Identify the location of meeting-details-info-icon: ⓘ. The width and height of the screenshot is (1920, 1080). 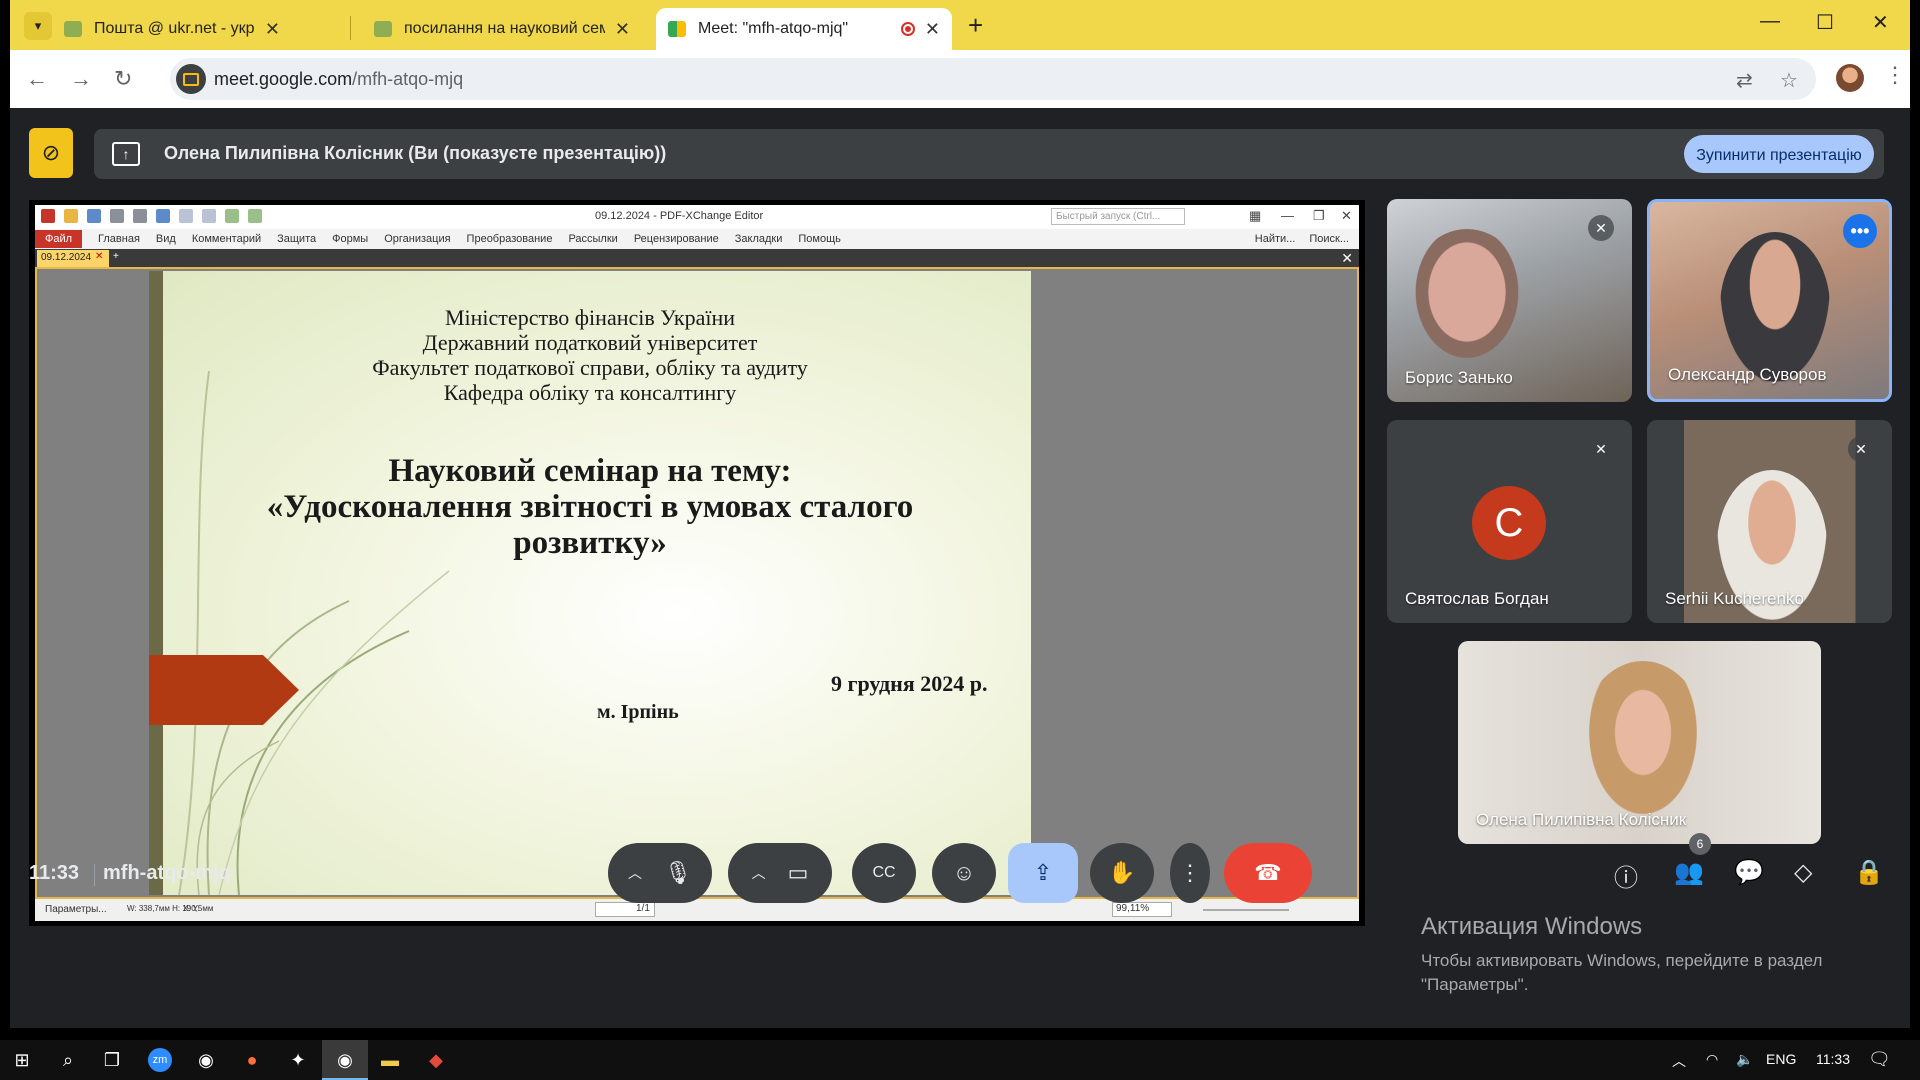
(1626, 875).